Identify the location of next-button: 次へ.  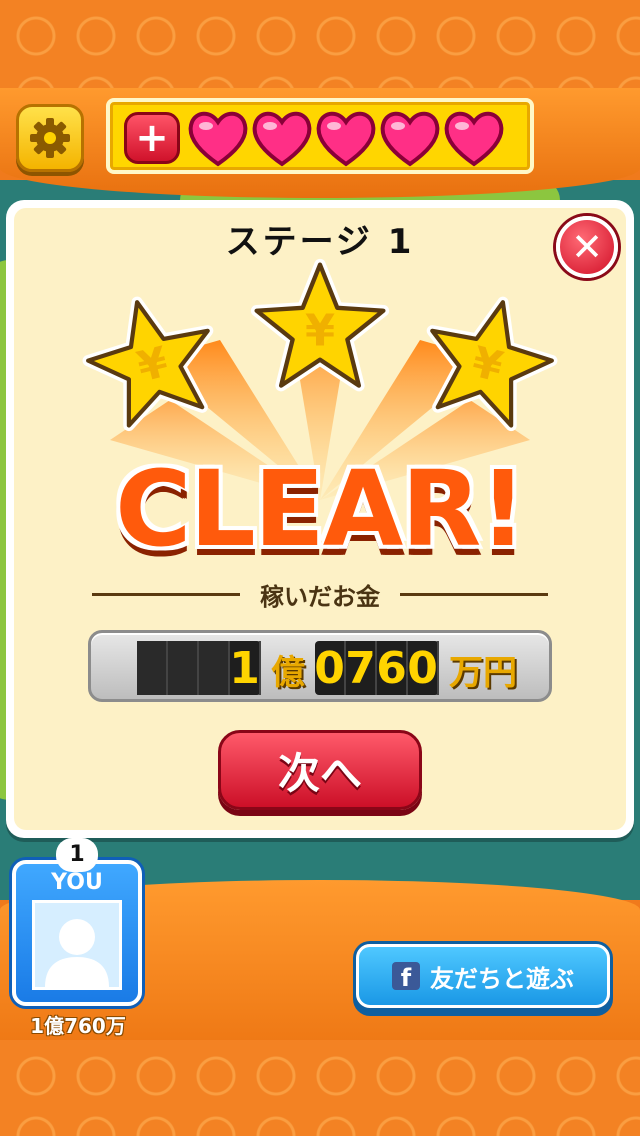
(320, 770).